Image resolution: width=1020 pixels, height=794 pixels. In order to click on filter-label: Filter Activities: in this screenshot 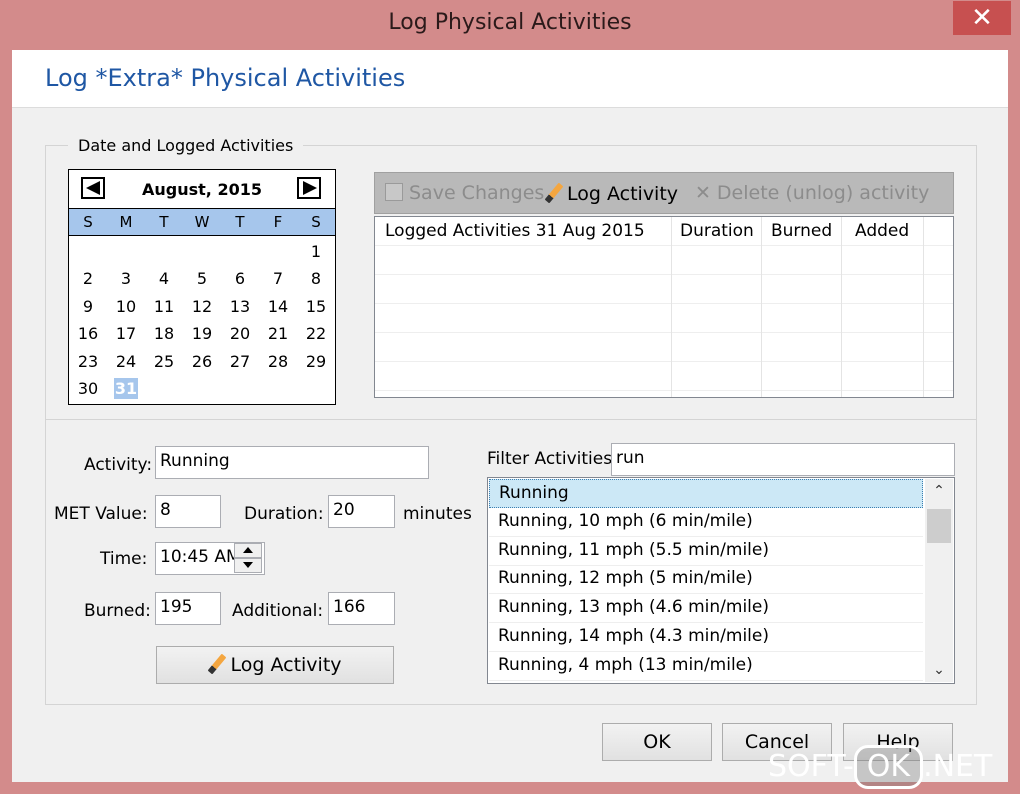, I will do `click(552, 459)`.